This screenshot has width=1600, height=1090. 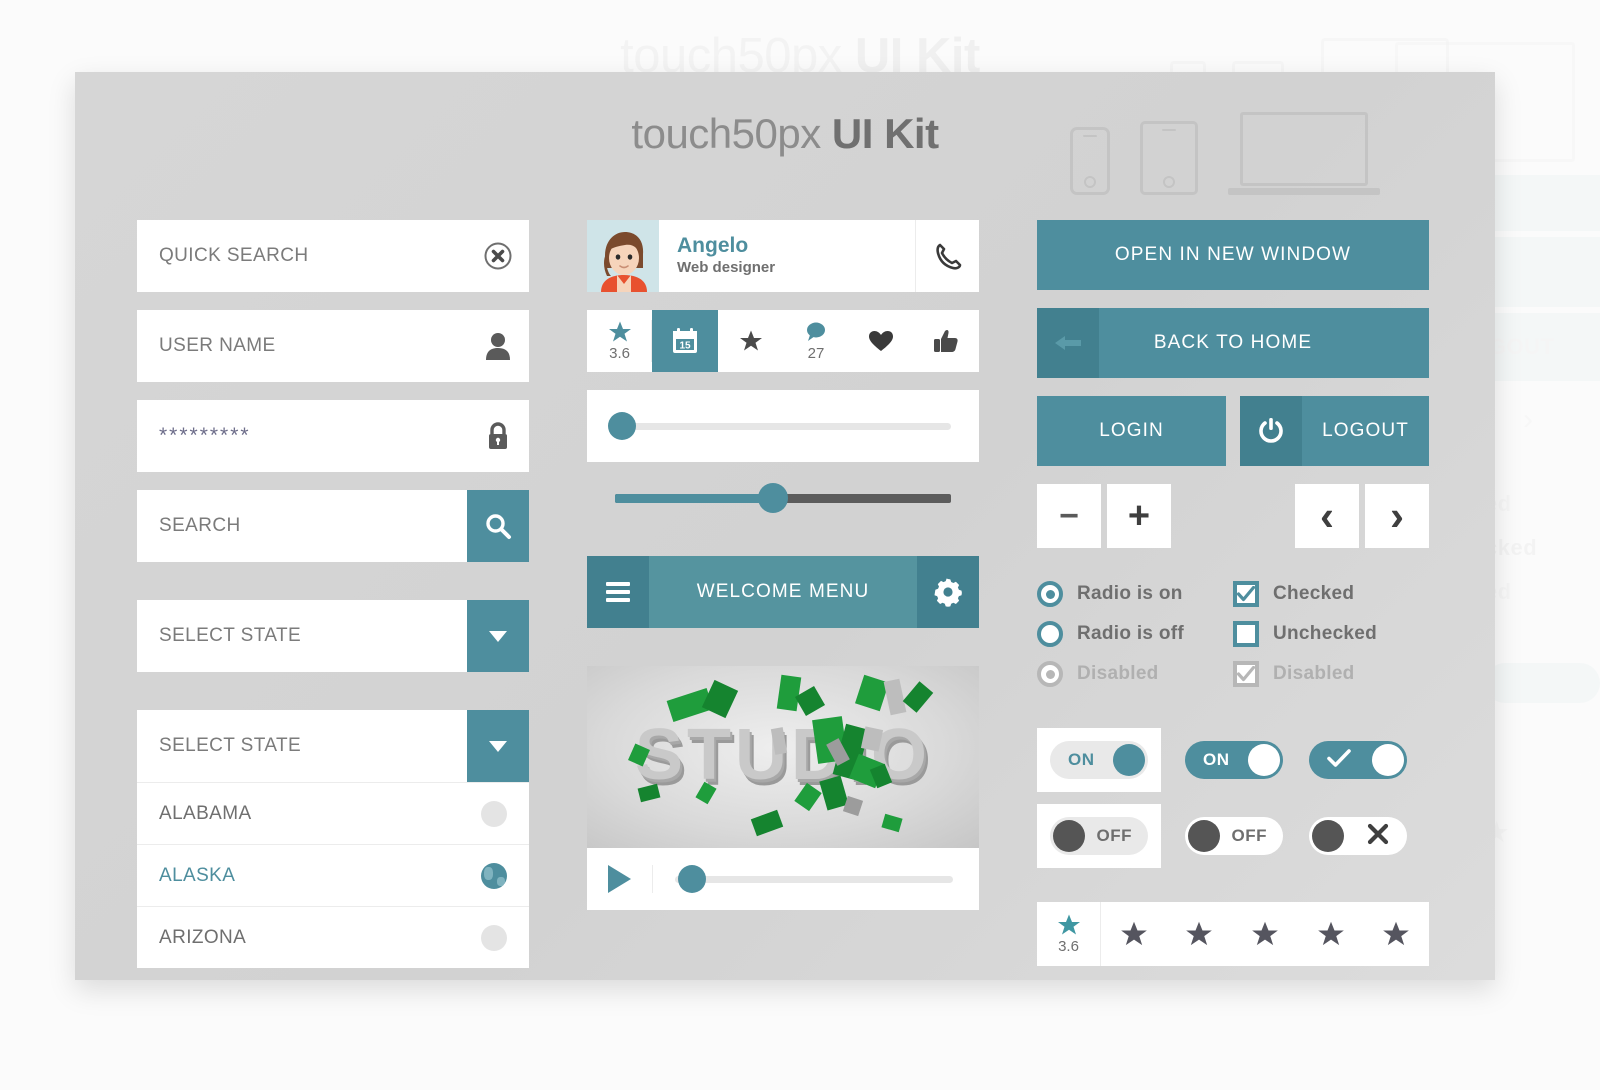 I want to click on toggle-on-check, so click(x=1358, y=760).